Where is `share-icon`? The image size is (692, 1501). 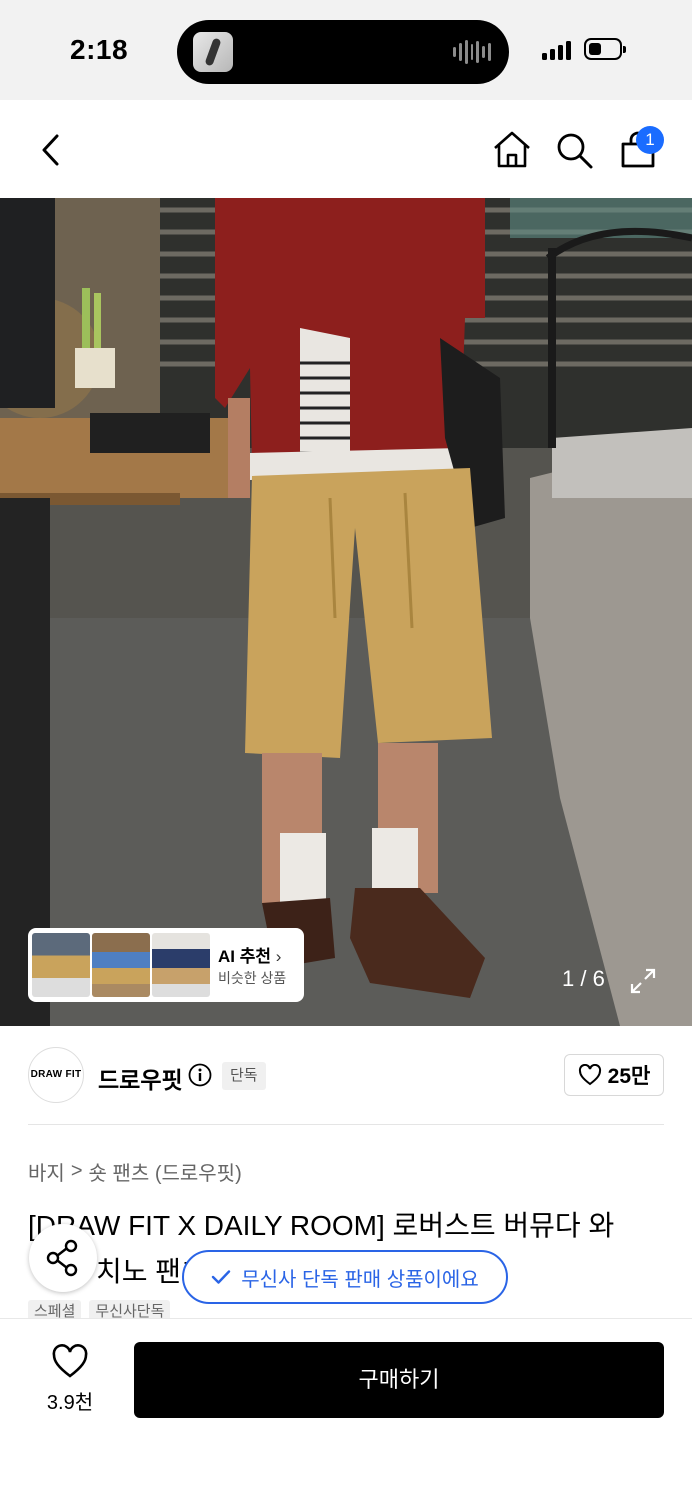
share-icon is located at coordinates (62, 1258).